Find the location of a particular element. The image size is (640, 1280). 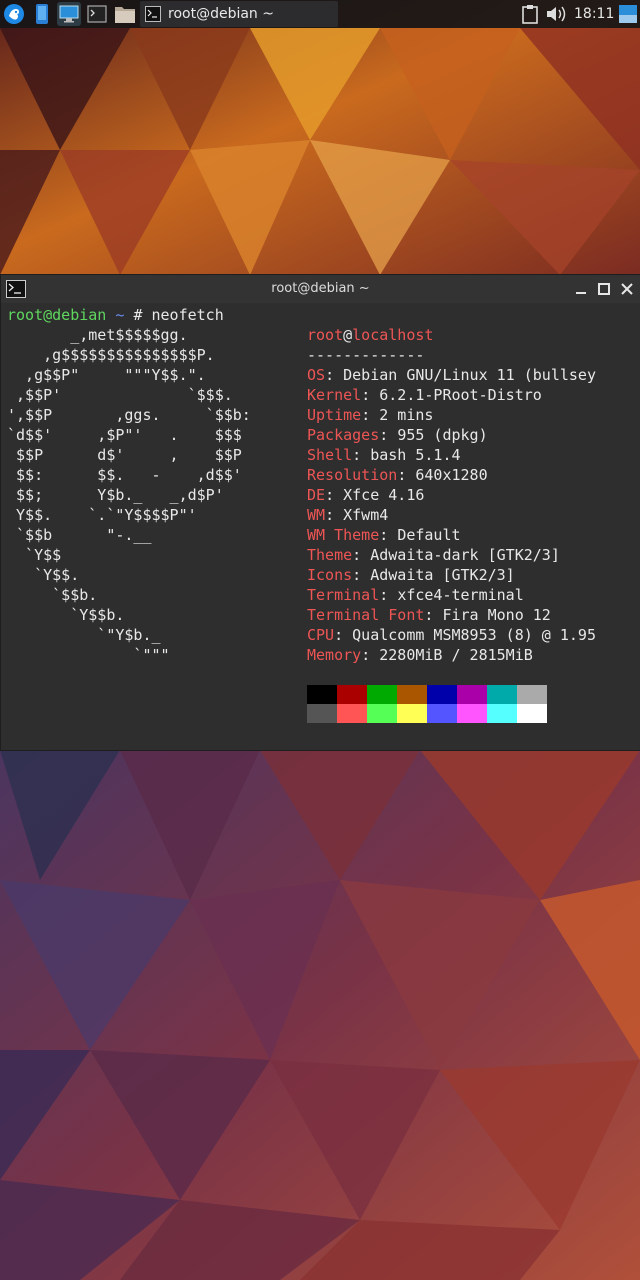

taskbar-window-button: root@debian ~ is located at coordinates (239, 14).